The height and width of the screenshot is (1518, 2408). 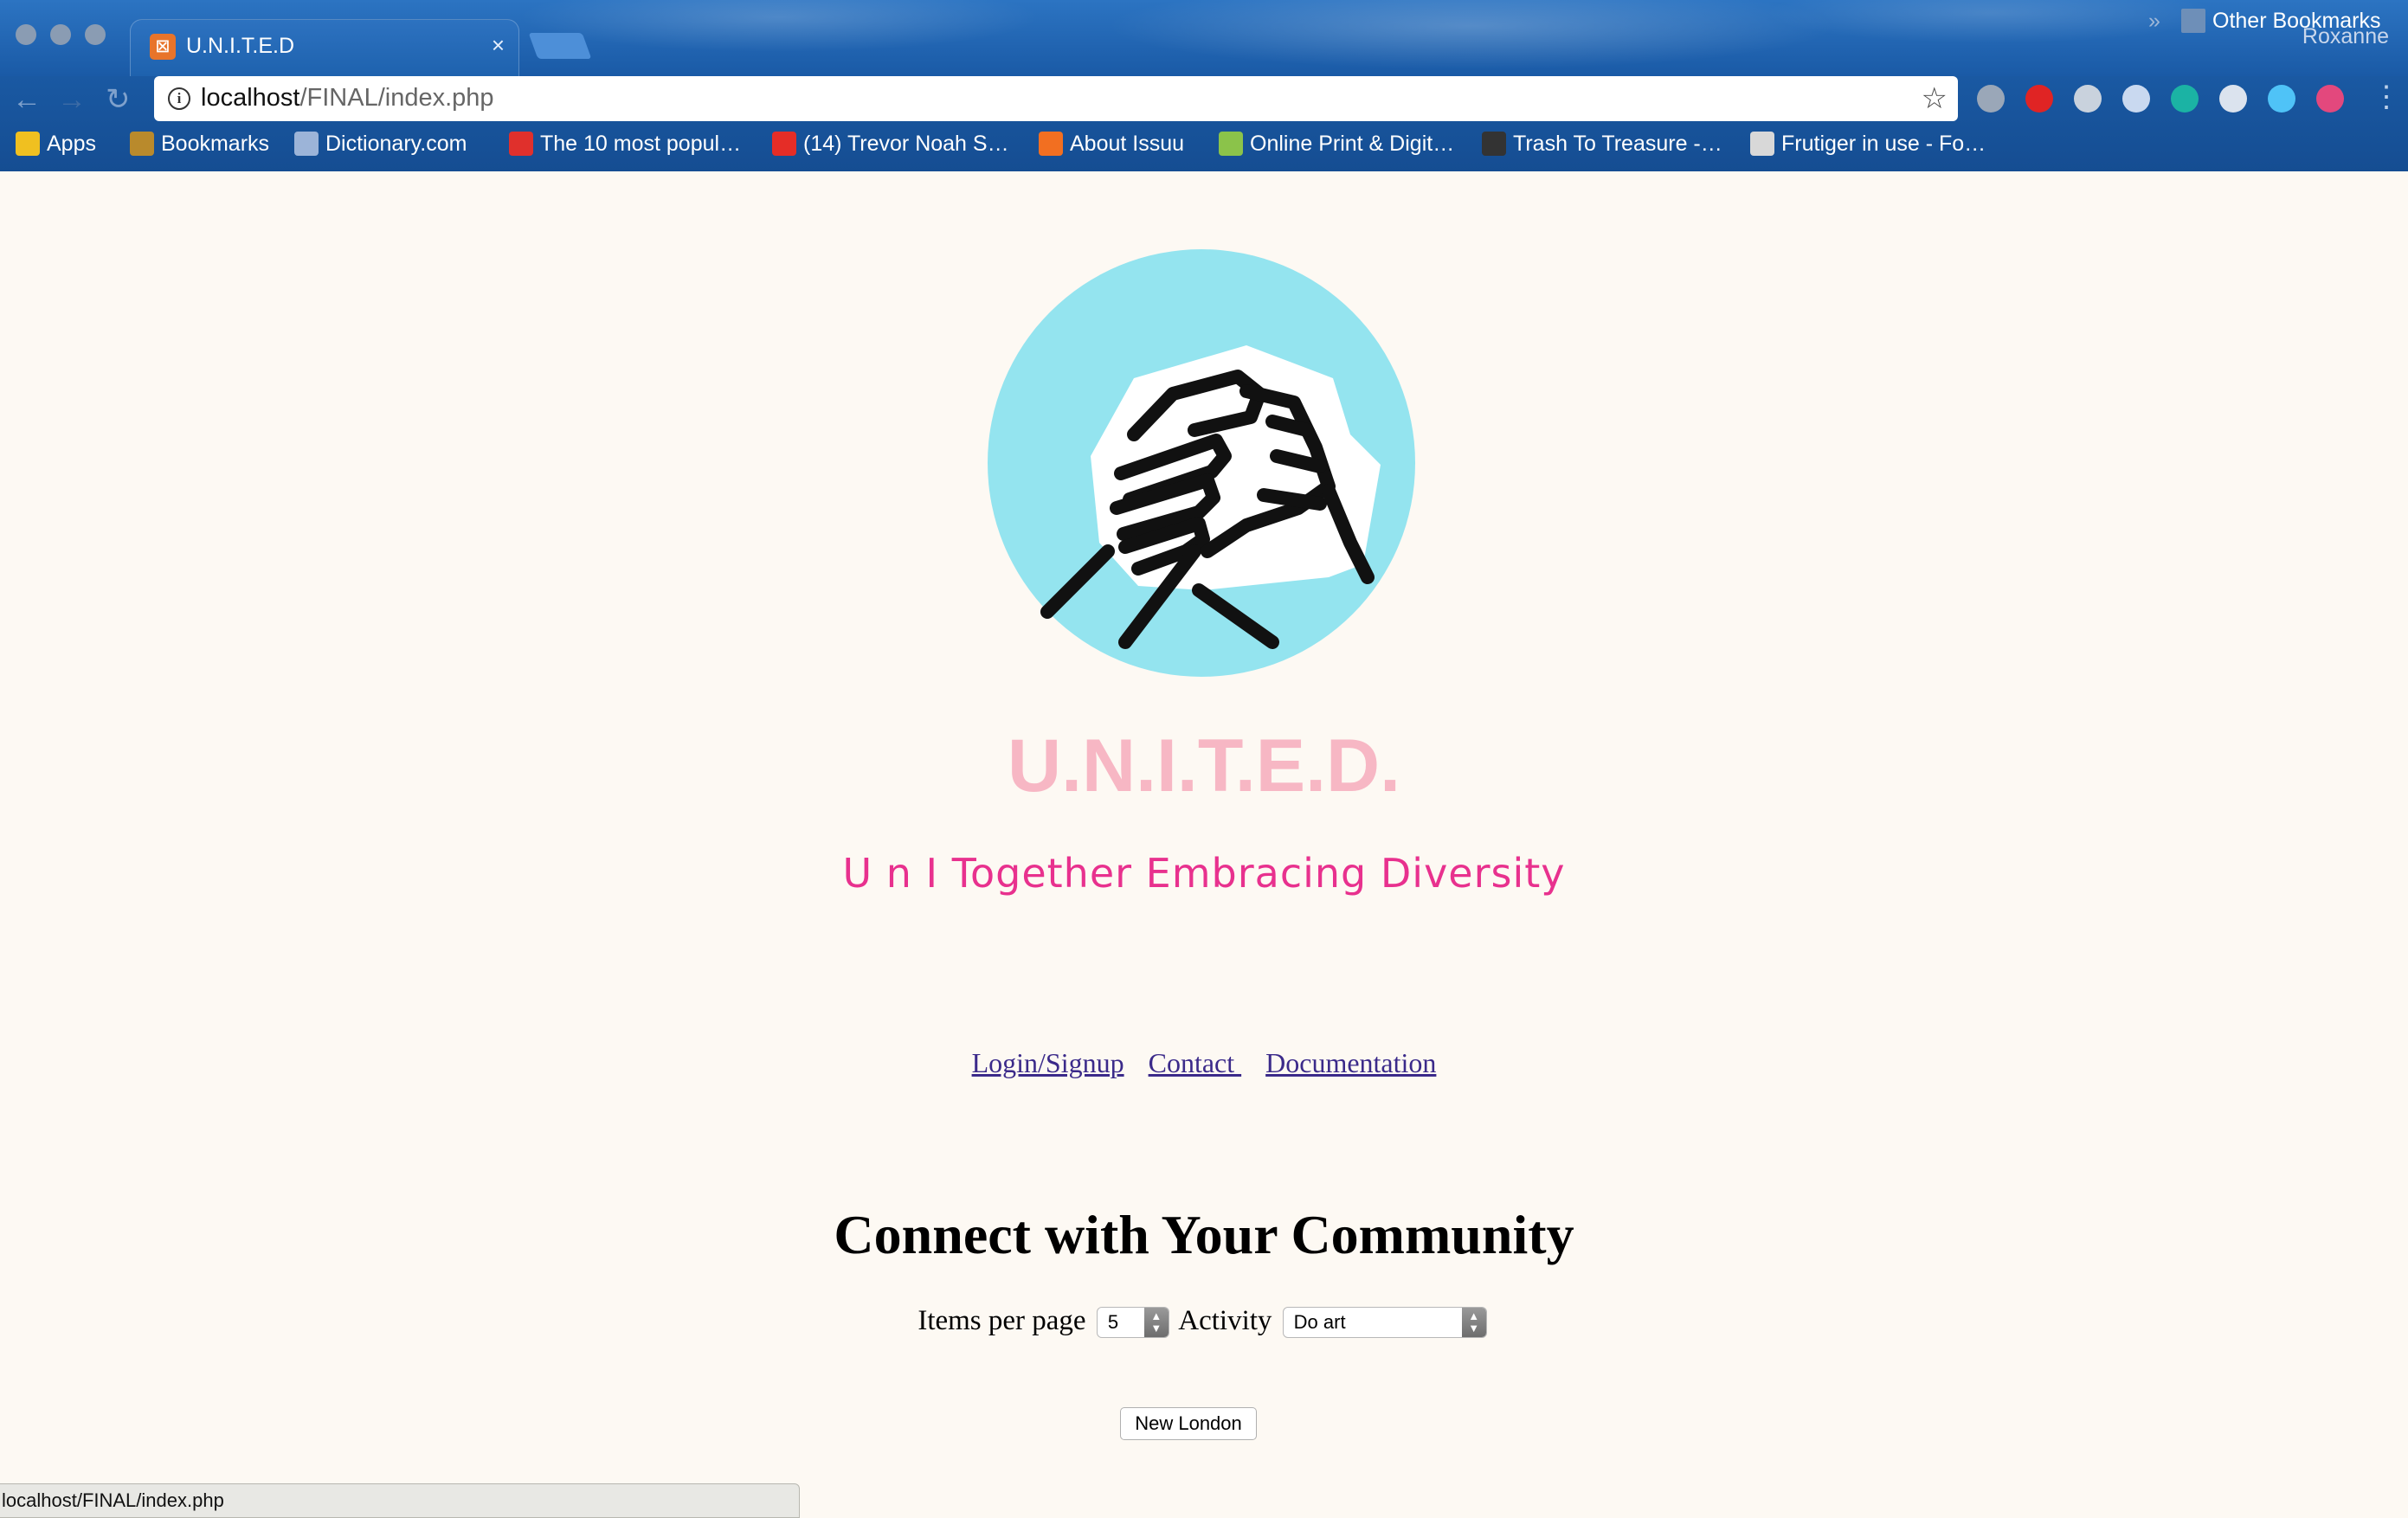 I want to click on page-heading: Connect with Your Community, so click(x=1204, y=1234).